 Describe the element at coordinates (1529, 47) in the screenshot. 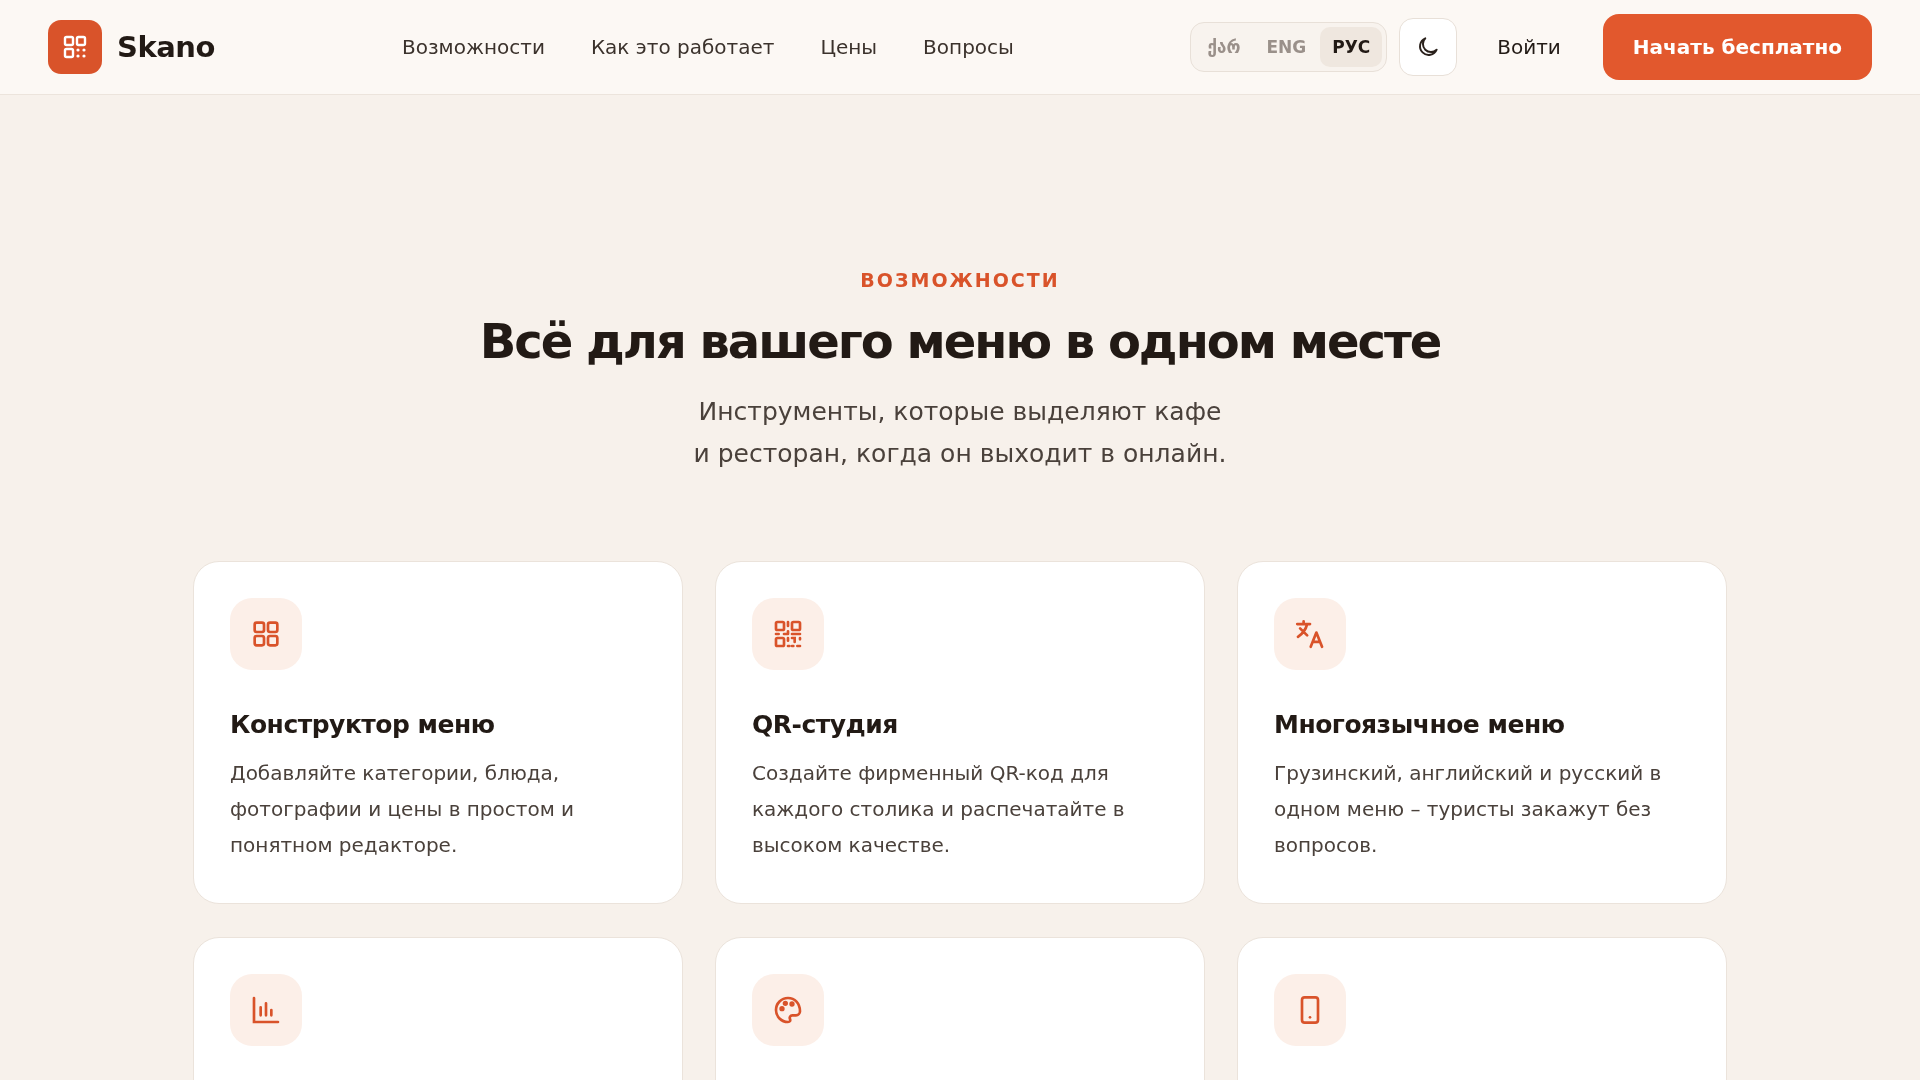

I see `login-link: Войти` at that location.